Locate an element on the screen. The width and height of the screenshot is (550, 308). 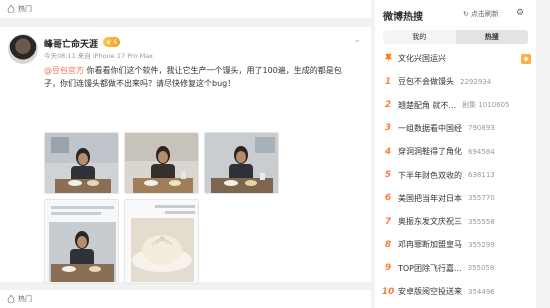
trending-rank: 1 is located at coordinates (388, 81).